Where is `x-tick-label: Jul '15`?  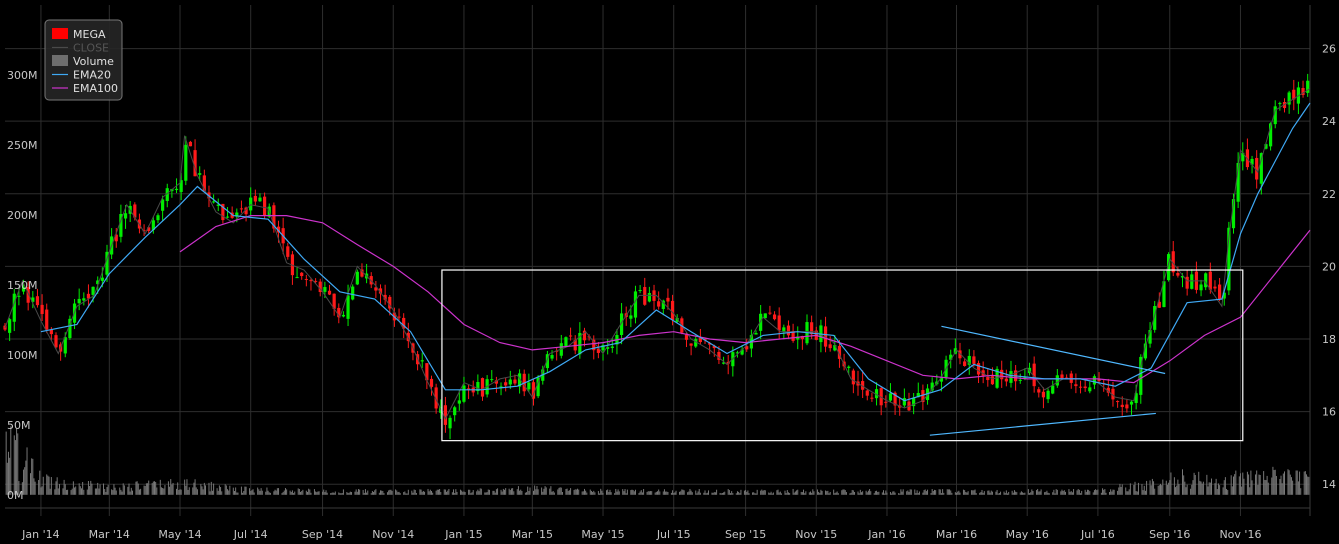
x-tick-label: Jul '15 is located at coordinates (673, 534).